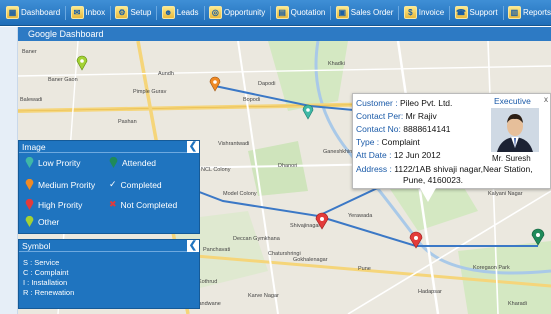  What do you see at coordinates (150, 92) in the screenshot?
I see `map-label: Pimple Gurav` at bounding box center [150, 92].